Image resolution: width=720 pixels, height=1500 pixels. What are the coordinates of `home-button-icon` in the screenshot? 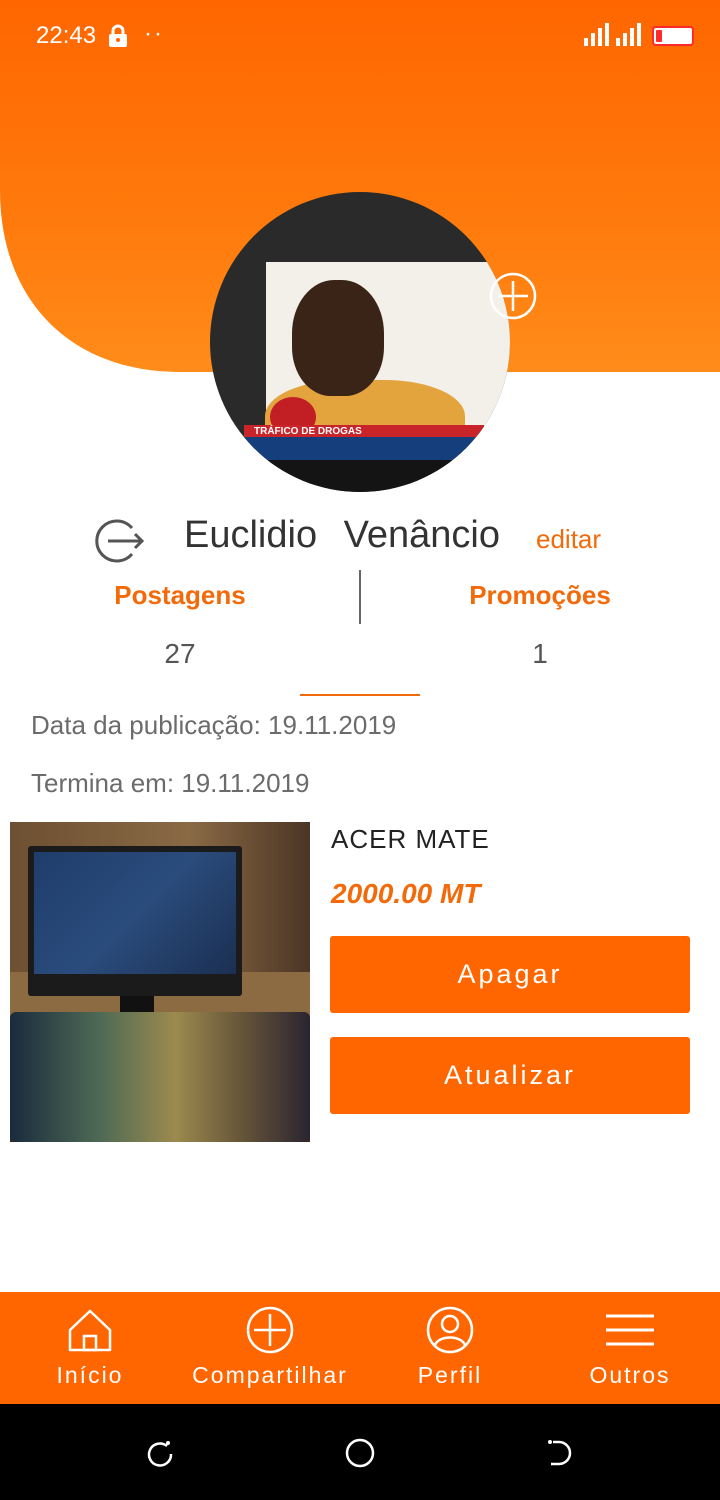 It's located at (360, 1453).